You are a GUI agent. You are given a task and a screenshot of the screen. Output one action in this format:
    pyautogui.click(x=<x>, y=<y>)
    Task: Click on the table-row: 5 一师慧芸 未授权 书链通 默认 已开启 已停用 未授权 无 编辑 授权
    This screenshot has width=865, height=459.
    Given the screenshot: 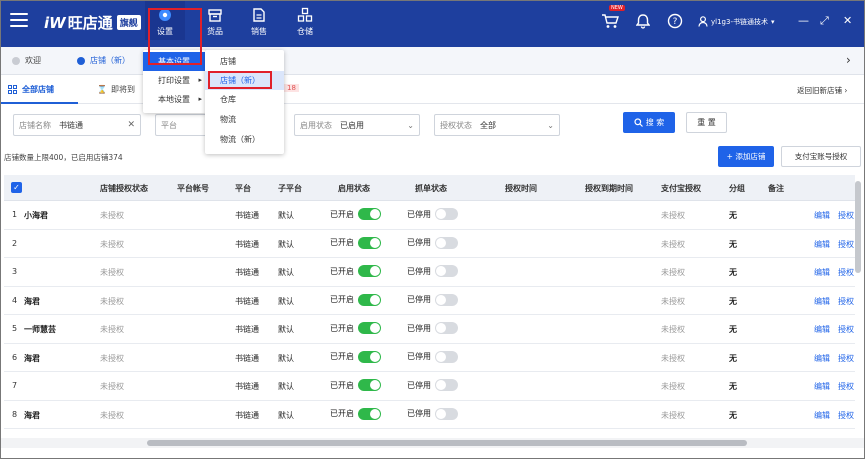 What is the action you would take?
    pyautogui.click(x=429, y=329)
    